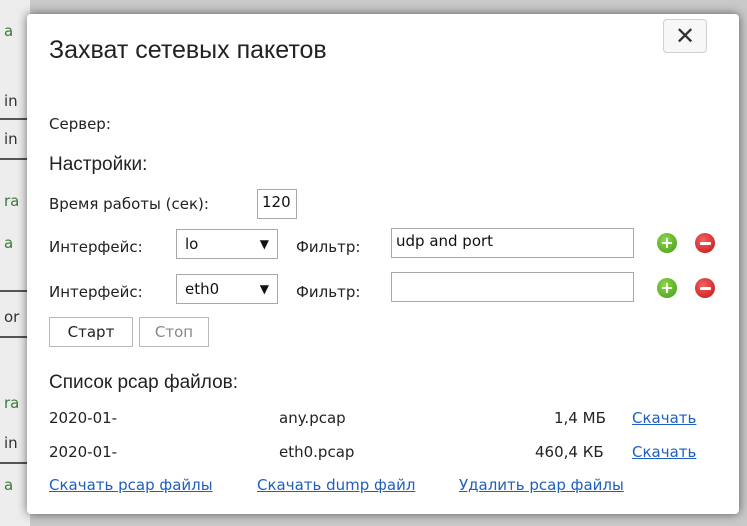 The height and width of the screenshot is (526, 747). Describe the element at coordinates (512, 243) in the screenshot. I see `filter-input: udp and port` at that location.